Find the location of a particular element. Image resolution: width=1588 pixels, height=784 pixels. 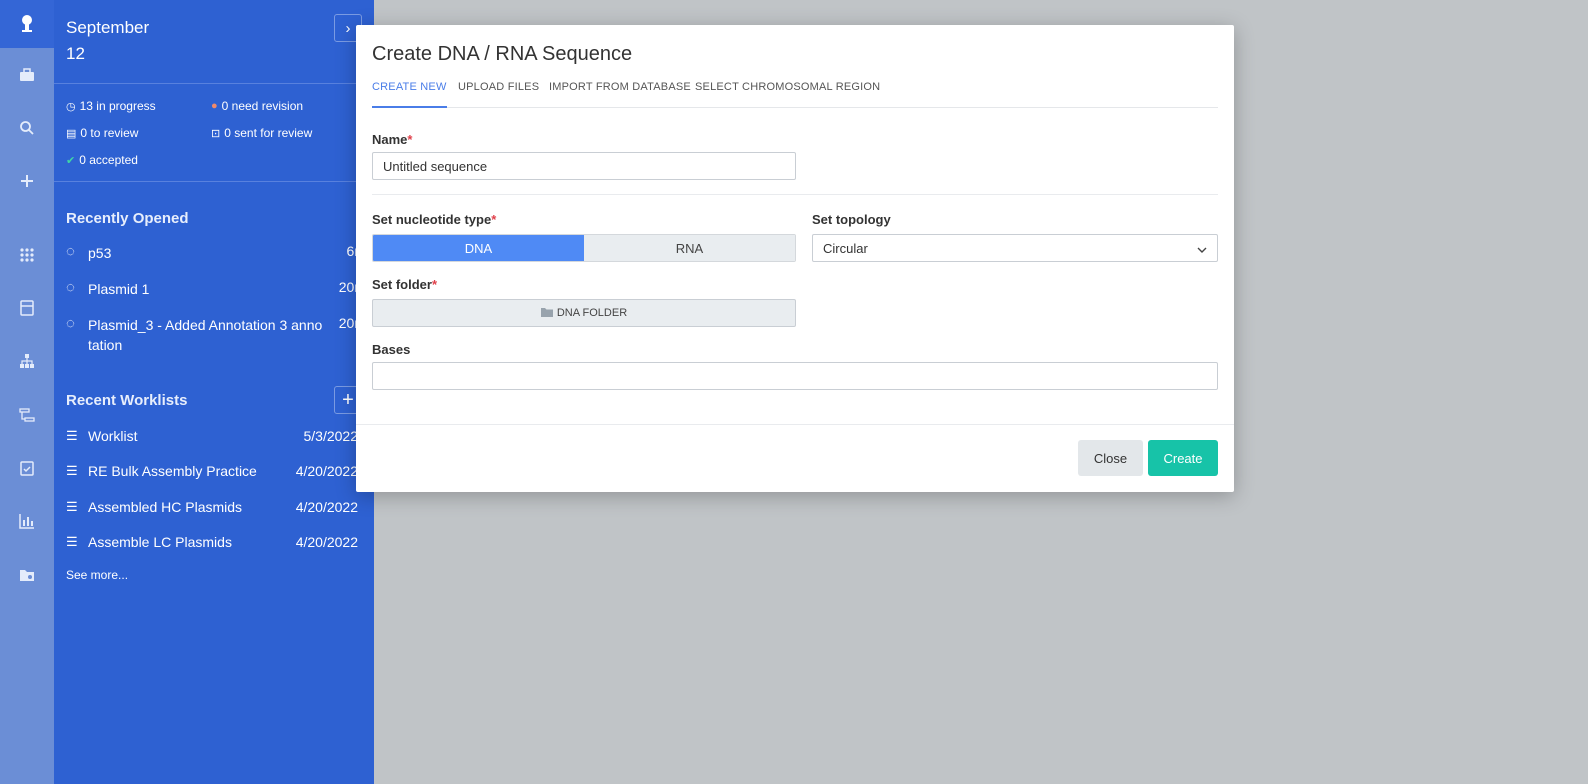

dna-option-button: DNA is located at coordinates (478, 248).